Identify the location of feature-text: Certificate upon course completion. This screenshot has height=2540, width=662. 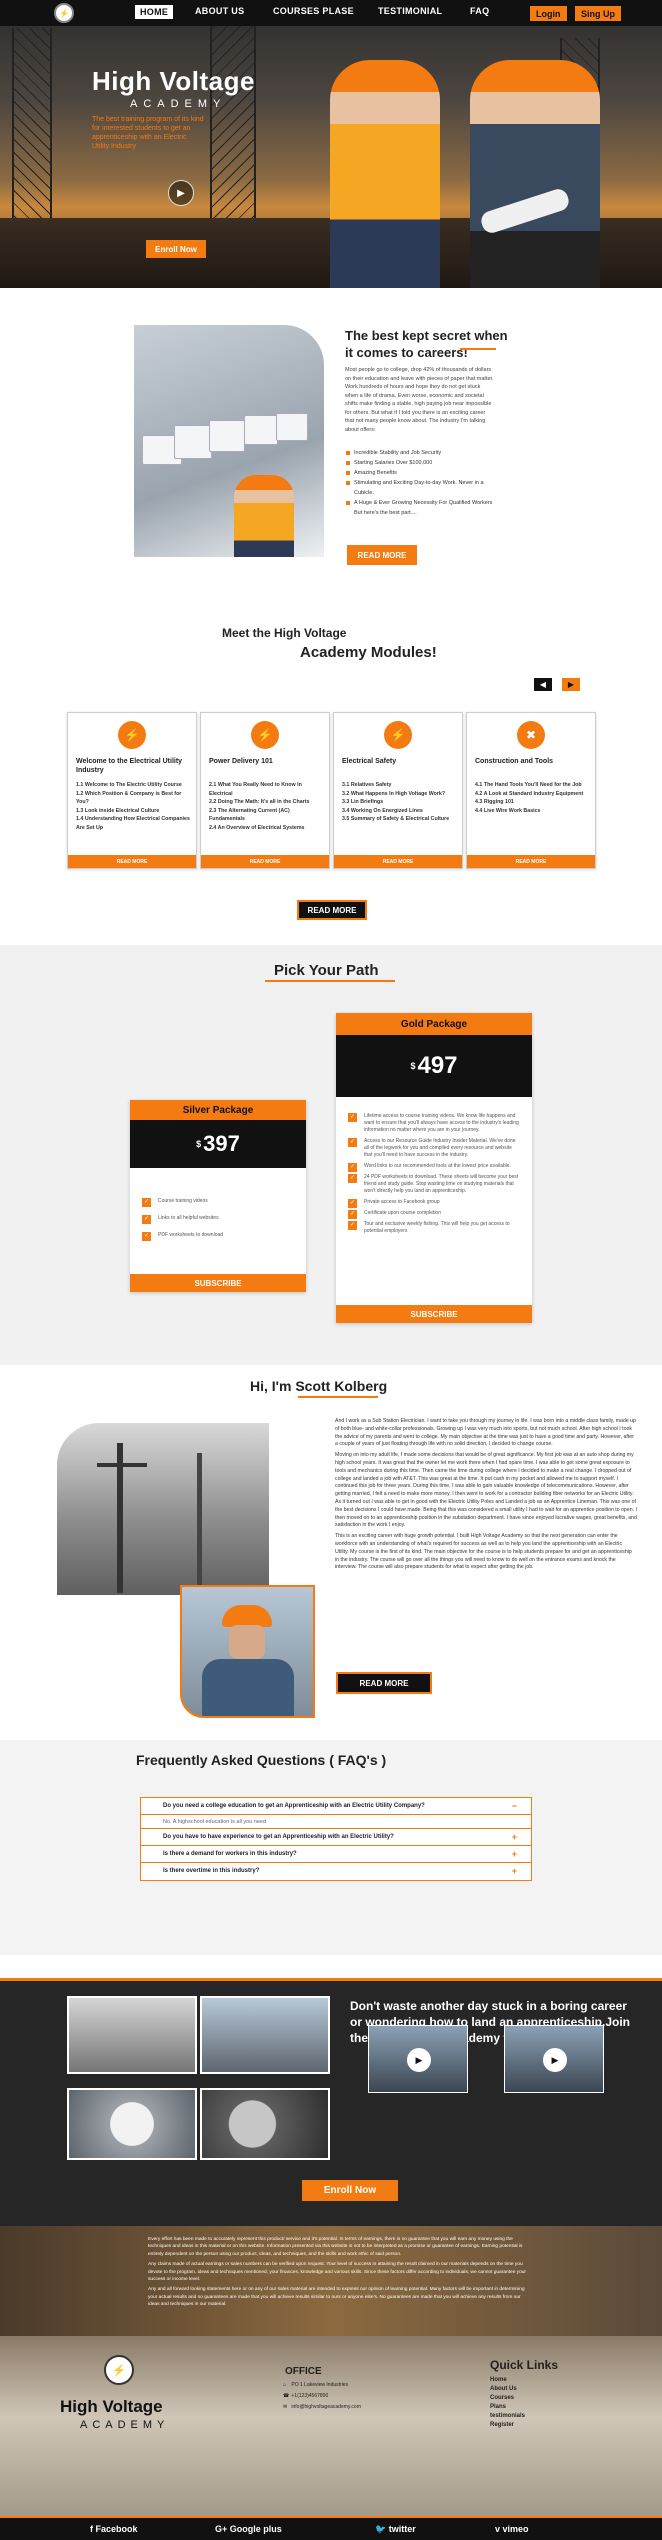
(402, 1213).